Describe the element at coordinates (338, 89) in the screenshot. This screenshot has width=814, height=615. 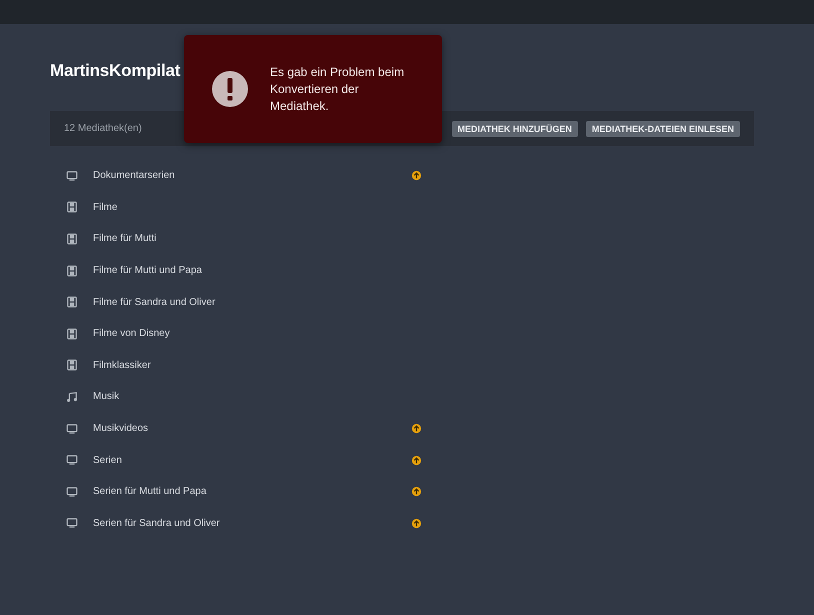
I see `error-message: Es gab ein Problem beim Konvertieren der Mediathek.` at that location.